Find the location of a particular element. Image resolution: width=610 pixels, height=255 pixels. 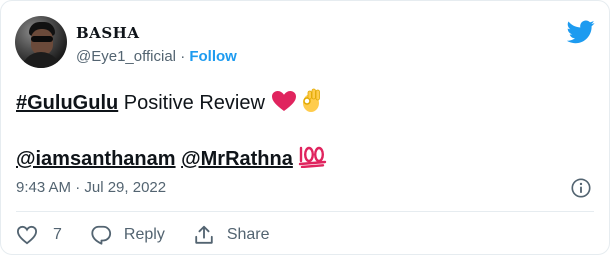

like-count: 7 is located at coordinates (57, 234).